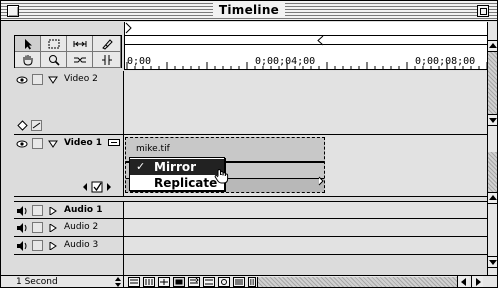  Describe the element at coordinates (28, 44) in the screenshot. I see `arrow-select-icon` at that location.